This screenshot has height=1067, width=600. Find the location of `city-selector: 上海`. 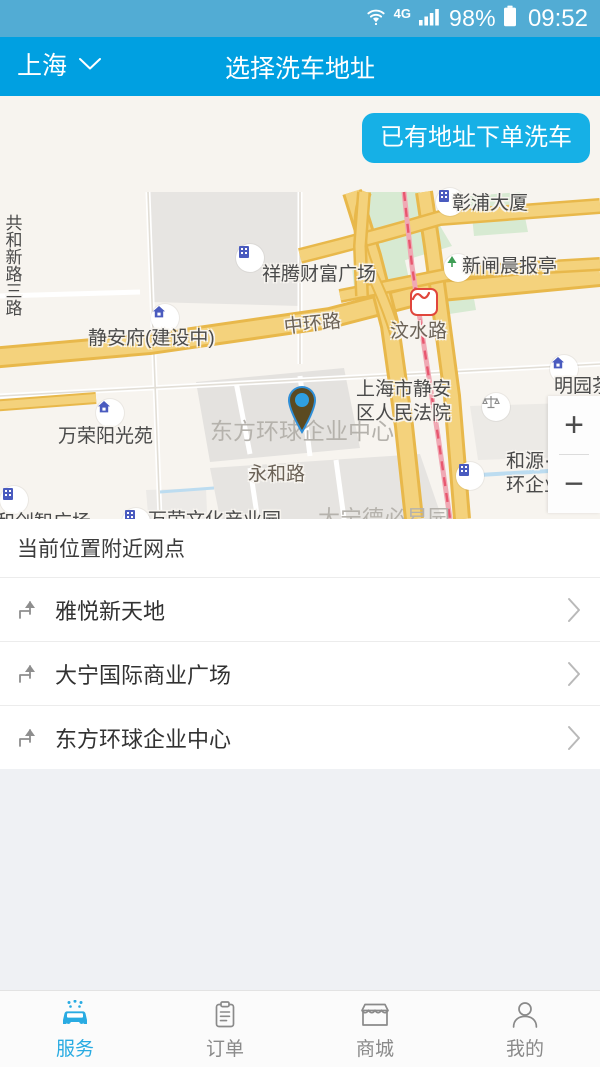

city-selector: 上海 is located at coordinates (60, 66).